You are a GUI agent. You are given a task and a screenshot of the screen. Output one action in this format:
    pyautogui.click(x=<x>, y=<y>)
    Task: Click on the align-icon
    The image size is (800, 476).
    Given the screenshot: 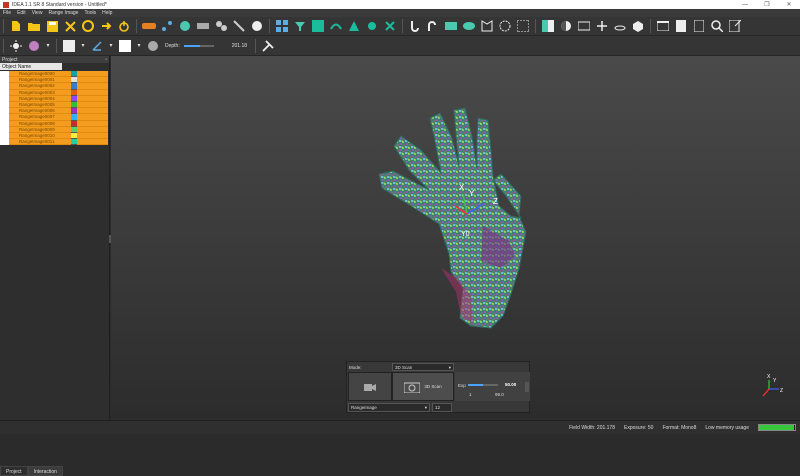 What is the action you would take?
    pyautogui.click(x=167, y=26)
    